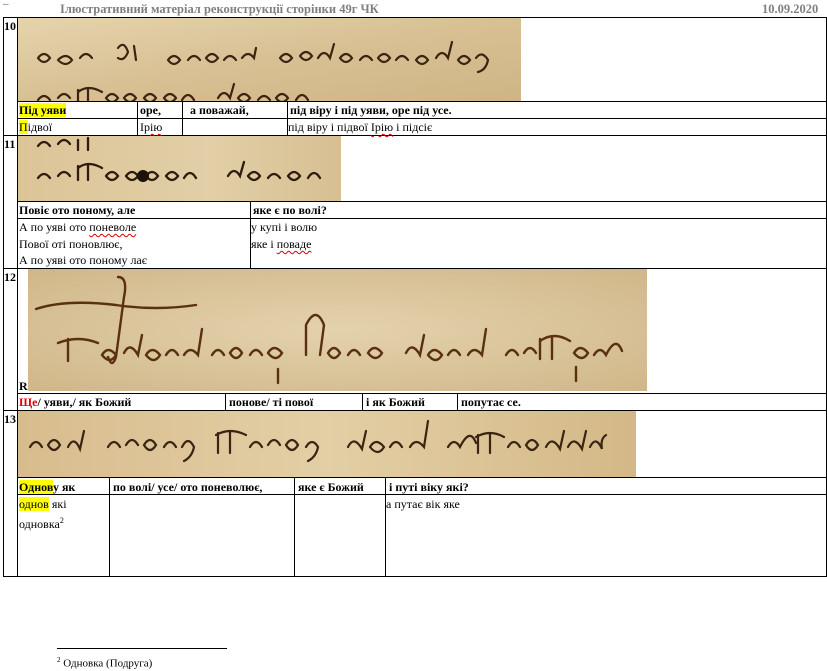 This screenshot has height=671, width=827. What do you see at coordinates (10, 26) in the screenshot?
I see `section-number-10: 10` at bounding box center [10, 26].